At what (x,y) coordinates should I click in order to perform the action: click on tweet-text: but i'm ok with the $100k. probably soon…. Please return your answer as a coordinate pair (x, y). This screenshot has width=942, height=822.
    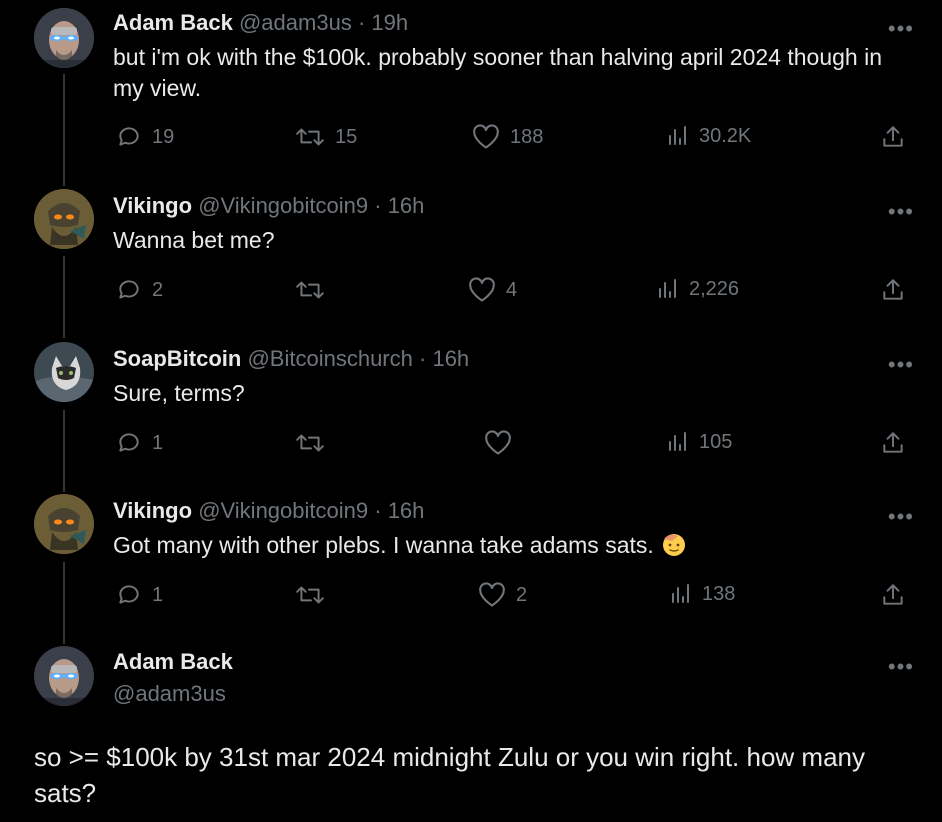
    Looking at the image, I should click on (498, 72).